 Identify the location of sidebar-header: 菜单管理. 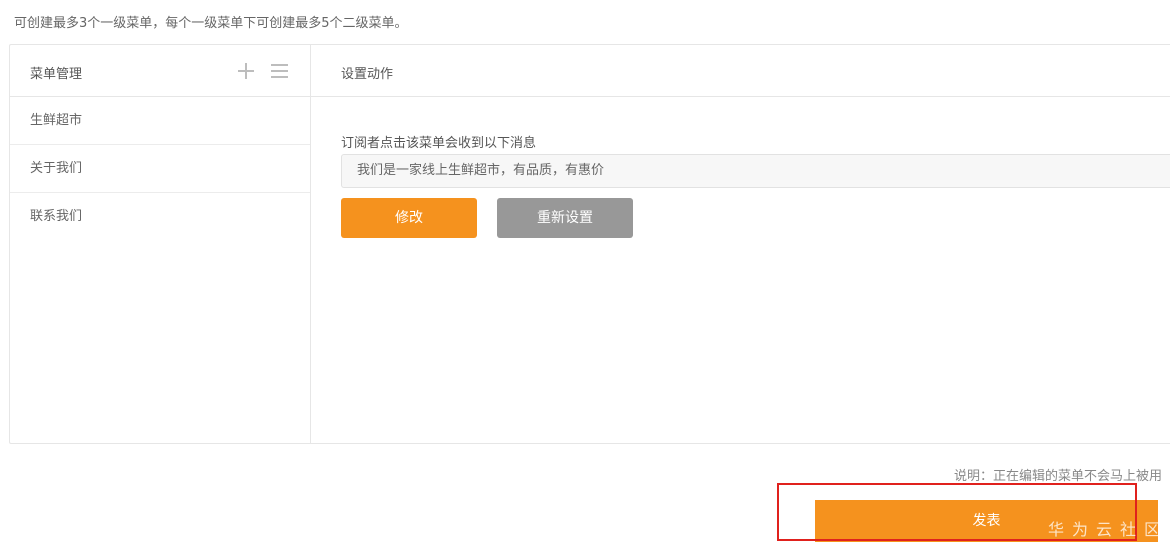
(160, 71).